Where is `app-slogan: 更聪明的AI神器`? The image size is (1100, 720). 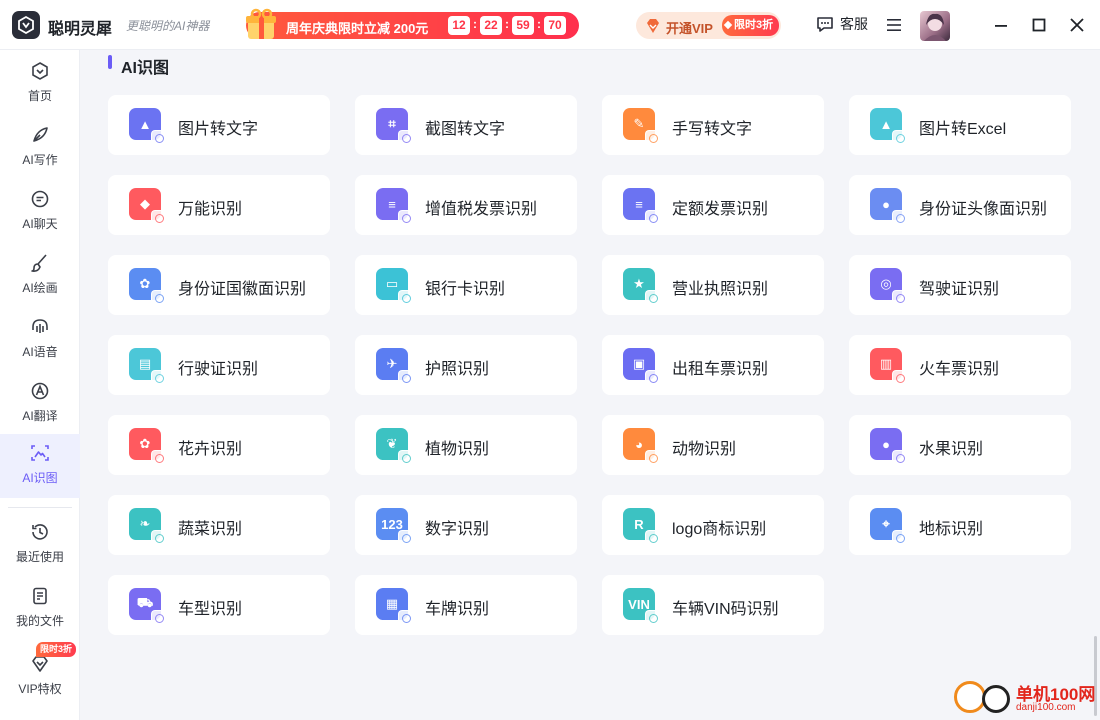 app-slogan: 更聪明的AI神器 is located at coordinates (168, 26).